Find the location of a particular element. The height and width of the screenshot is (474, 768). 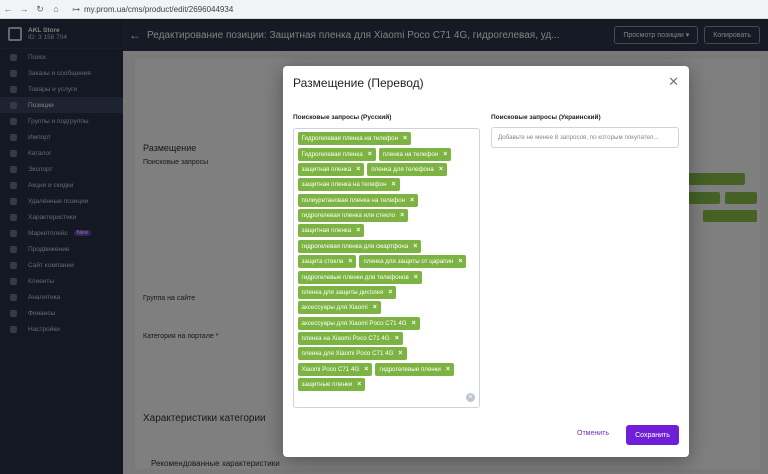

search-query-tag: пленка для защиты дисплея × is located at coordinates (347, 292).